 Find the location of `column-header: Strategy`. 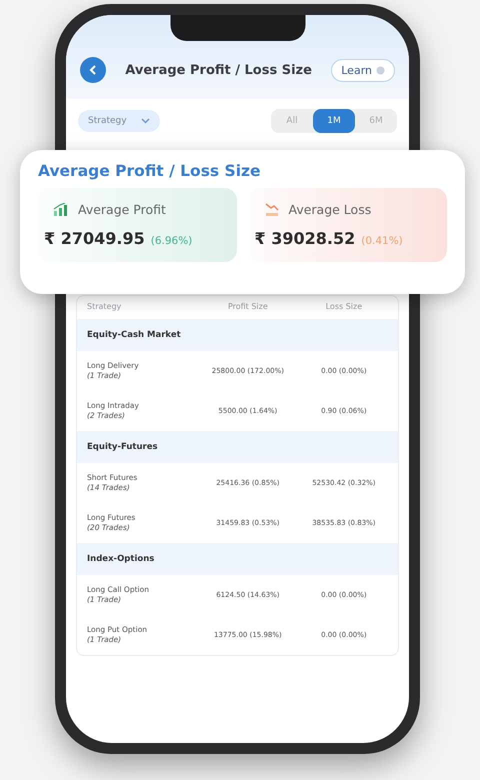

column-header: Strategy is located at coordinates (104, 306).